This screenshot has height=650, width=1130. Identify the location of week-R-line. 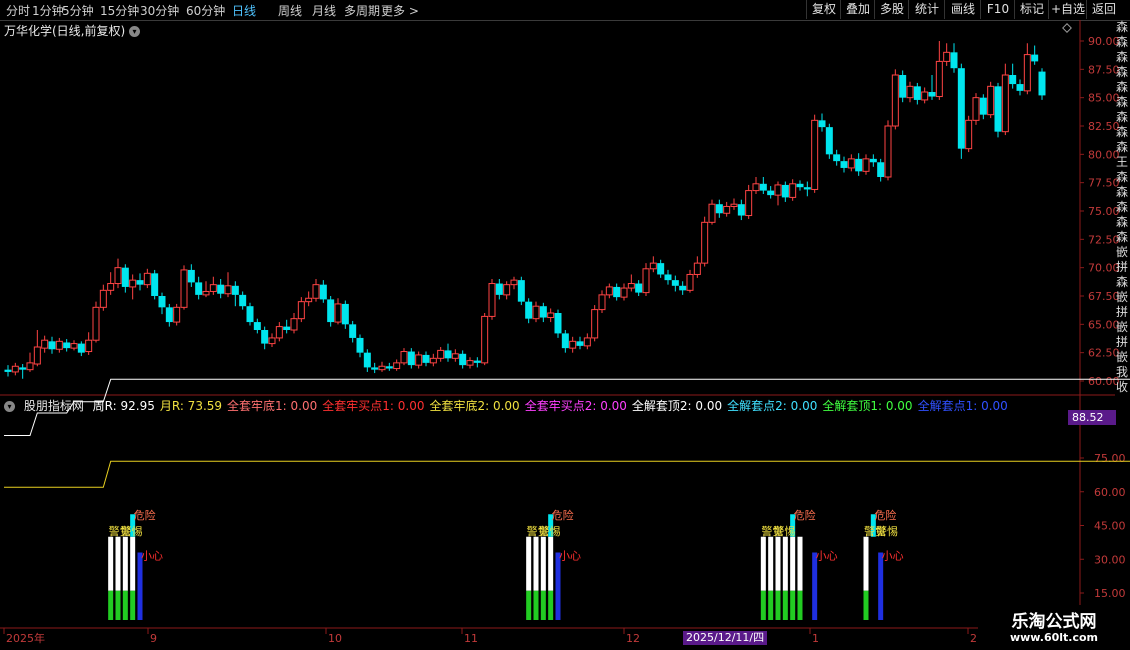
(567, 407).